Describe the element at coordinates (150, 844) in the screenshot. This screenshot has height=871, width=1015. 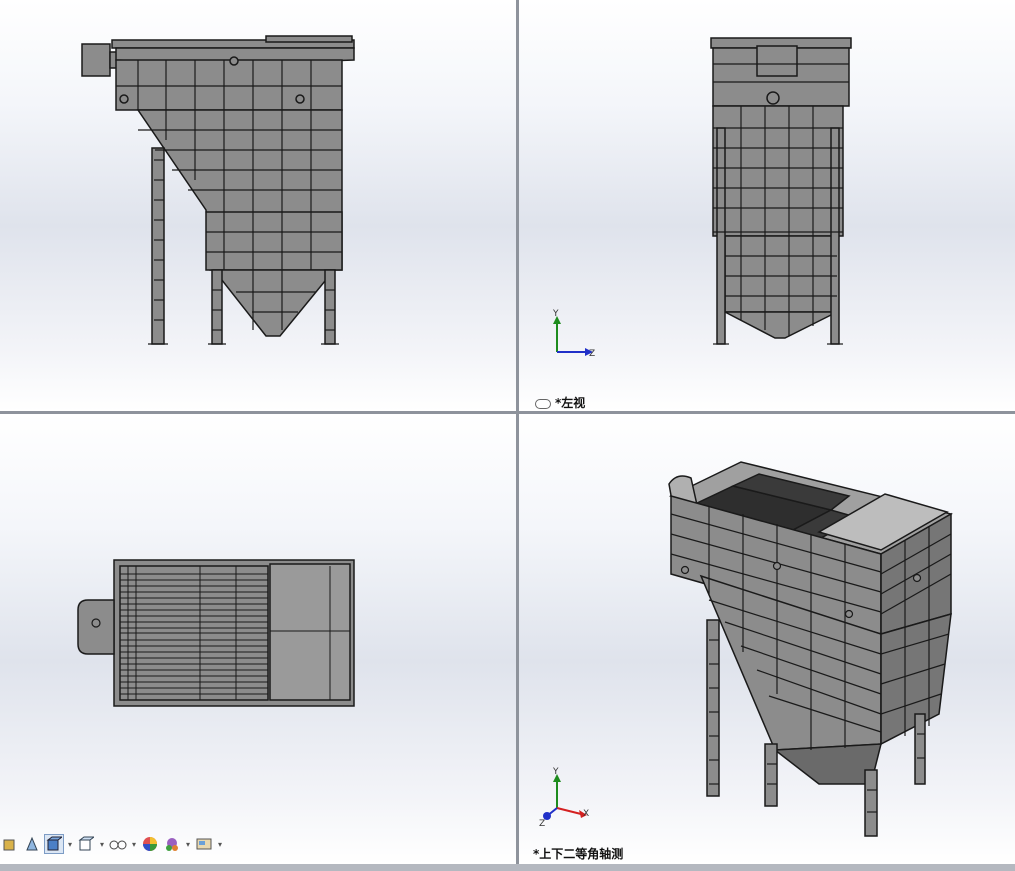
I see `appearance-icon` at that location.